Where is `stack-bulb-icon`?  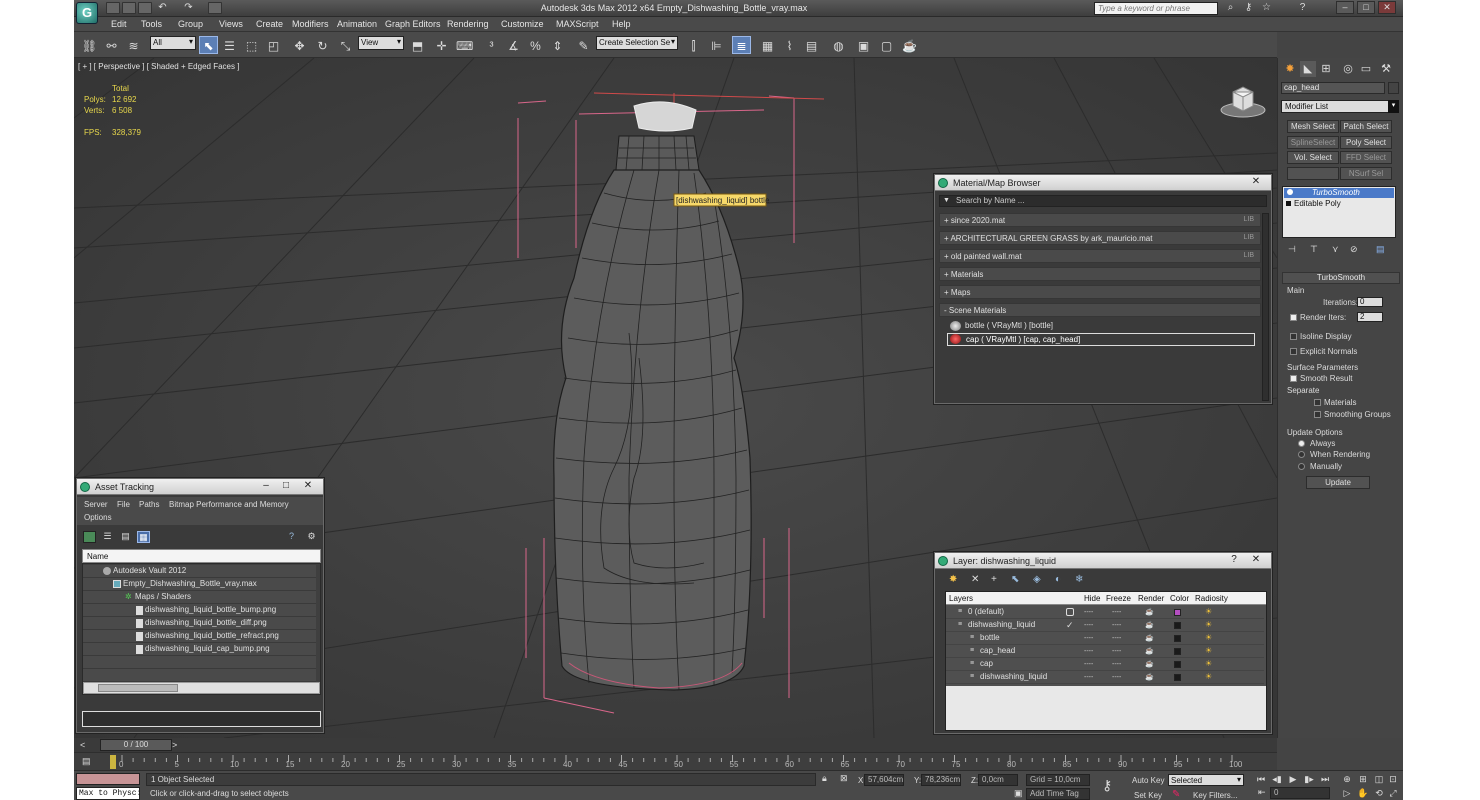 stack-bulb-icon is located at coordinates (1290, 192).